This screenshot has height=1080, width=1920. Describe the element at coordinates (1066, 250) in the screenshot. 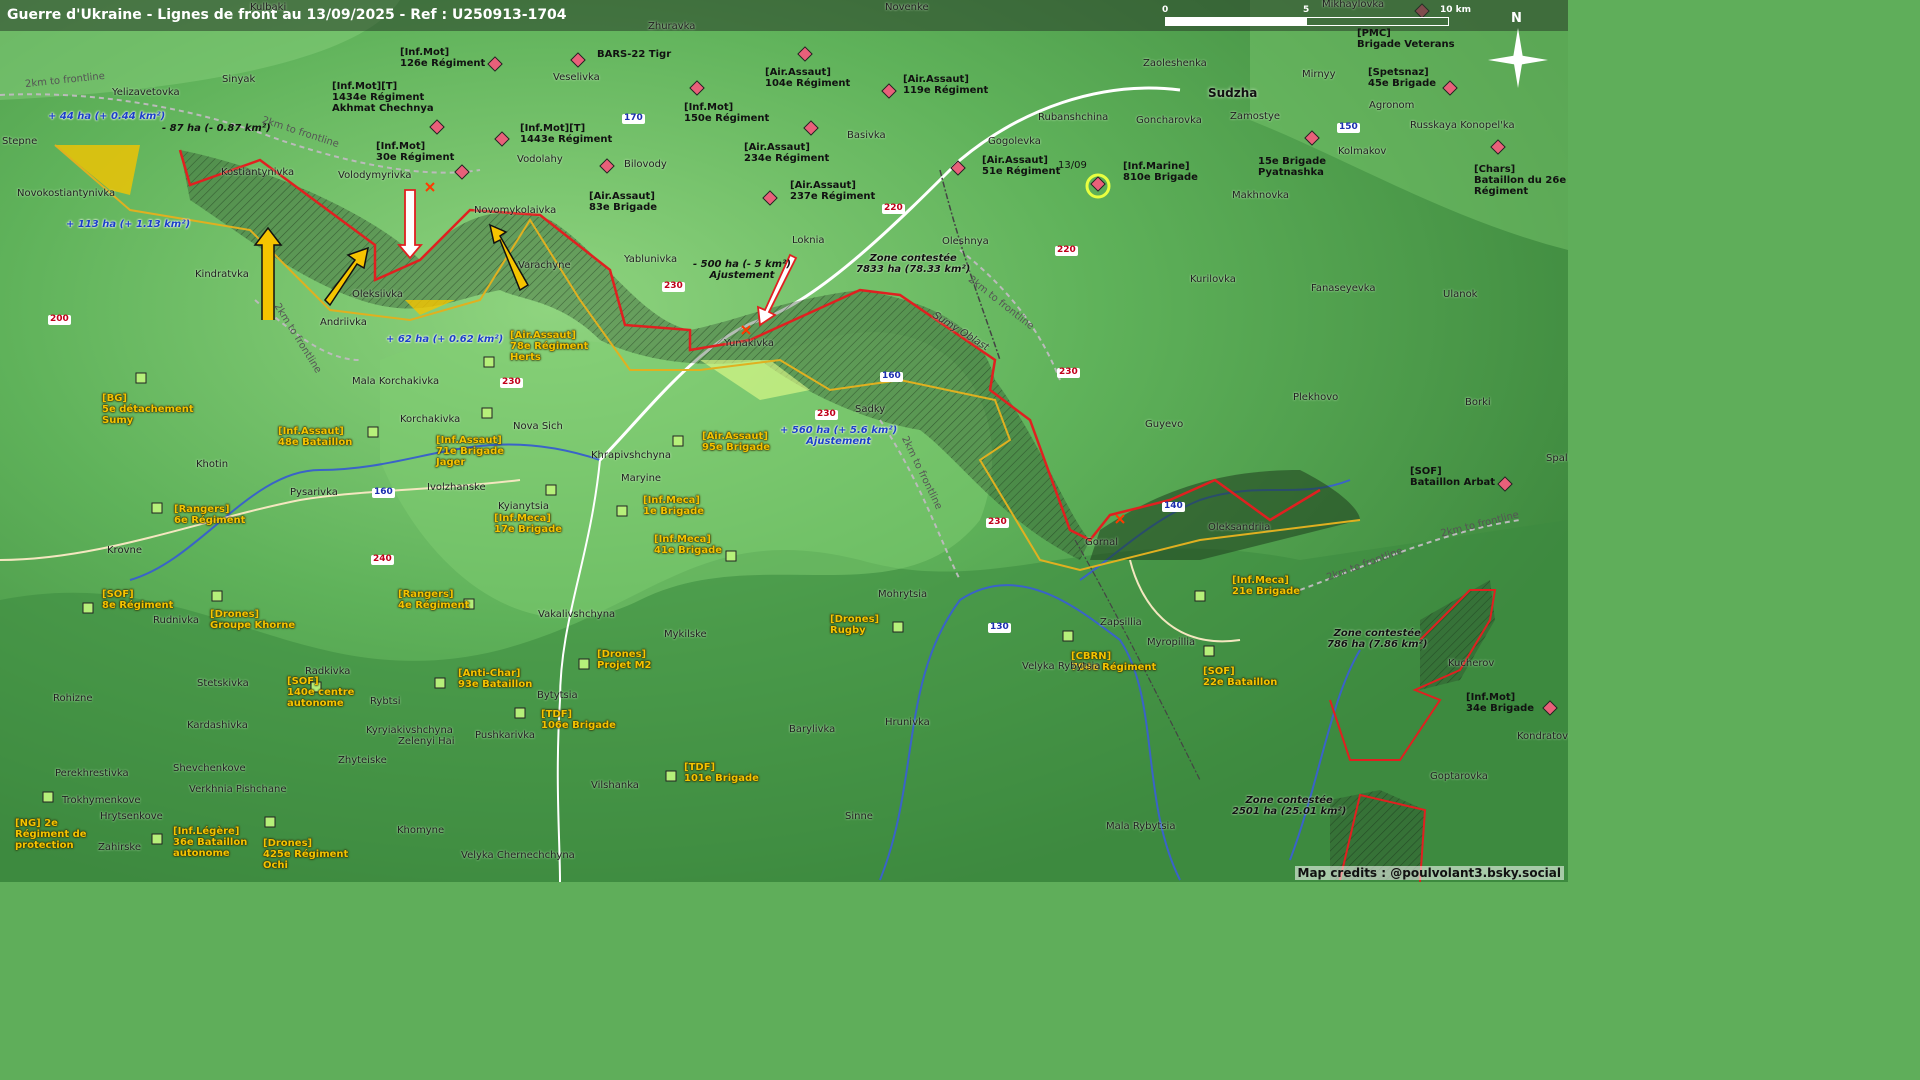

I see `road-number-2: 220` at that location.